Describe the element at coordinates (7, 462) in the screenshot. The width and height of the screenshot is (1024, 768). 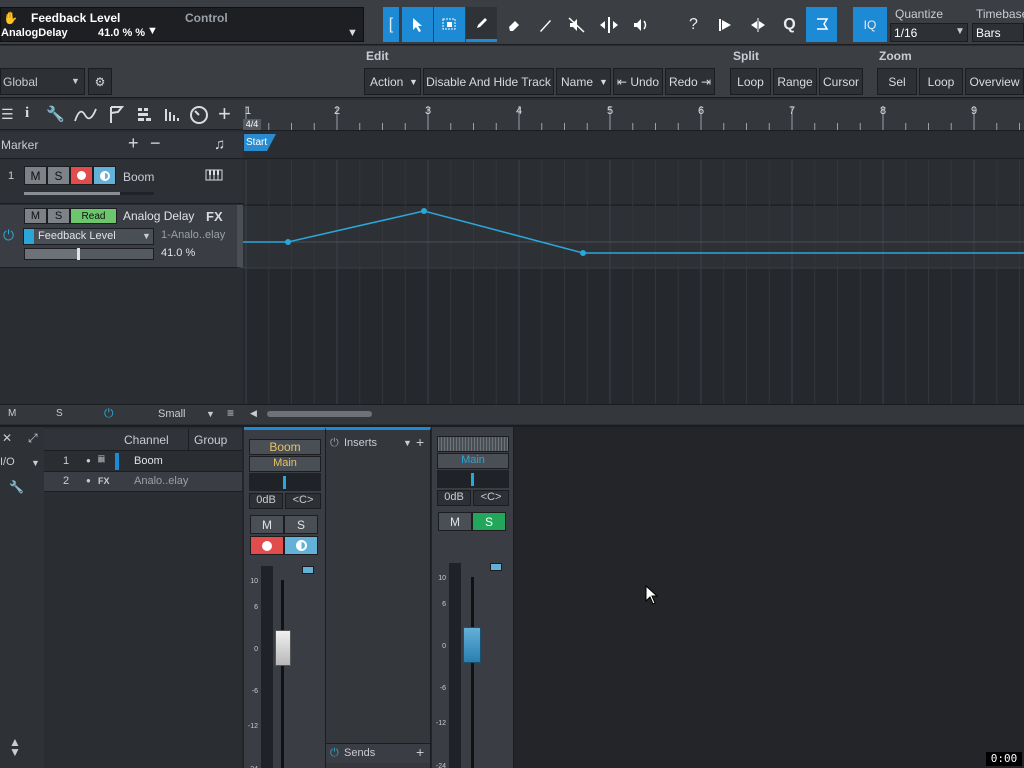
I see `io-label: I/O` at that location.